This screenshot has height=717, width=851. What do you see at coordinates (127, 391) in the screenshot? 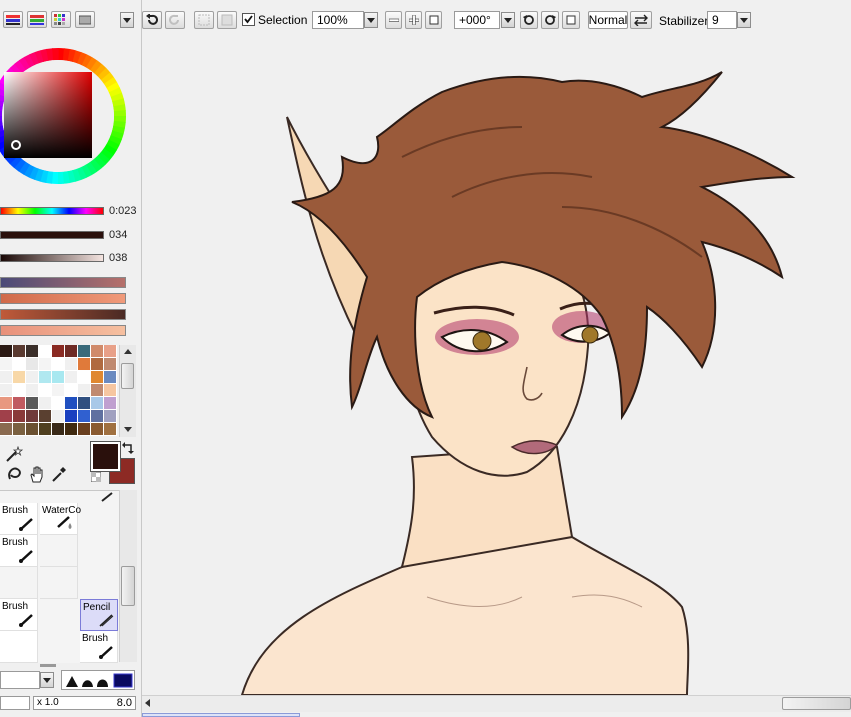
I see `palette-scrollbar` at bounding box center [127, 391].